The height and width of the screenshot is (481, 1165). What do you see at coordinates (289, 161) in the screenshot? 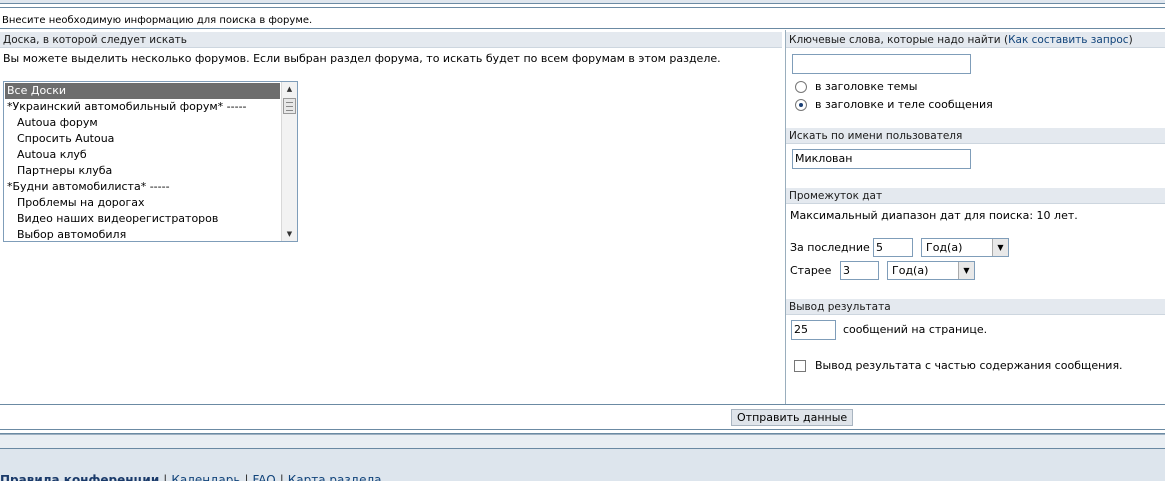
I see `forum-list-scrollbar: ▲ ▼` at bounding box center [289, 161].